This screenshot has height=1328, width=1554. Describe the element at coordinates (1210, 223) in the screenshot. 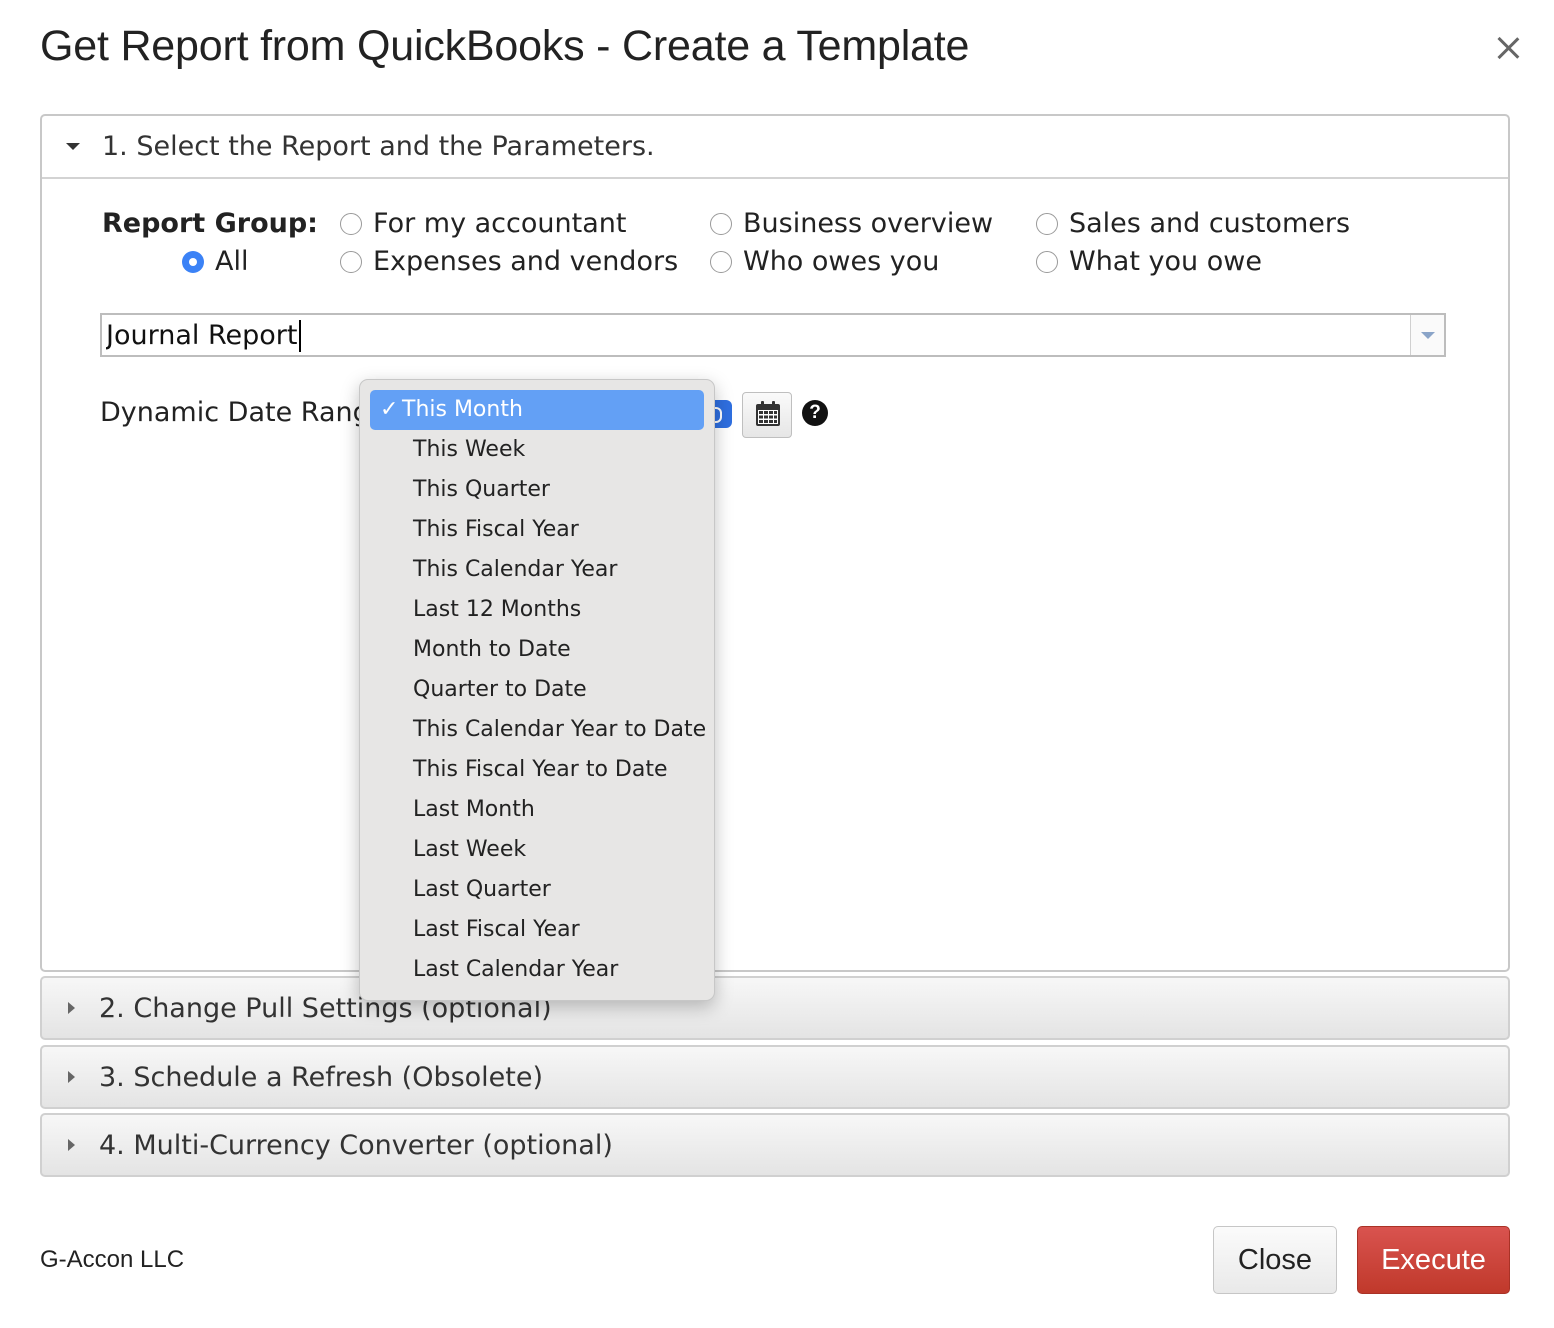

I see `radio-label: Sales and customers` at that location.